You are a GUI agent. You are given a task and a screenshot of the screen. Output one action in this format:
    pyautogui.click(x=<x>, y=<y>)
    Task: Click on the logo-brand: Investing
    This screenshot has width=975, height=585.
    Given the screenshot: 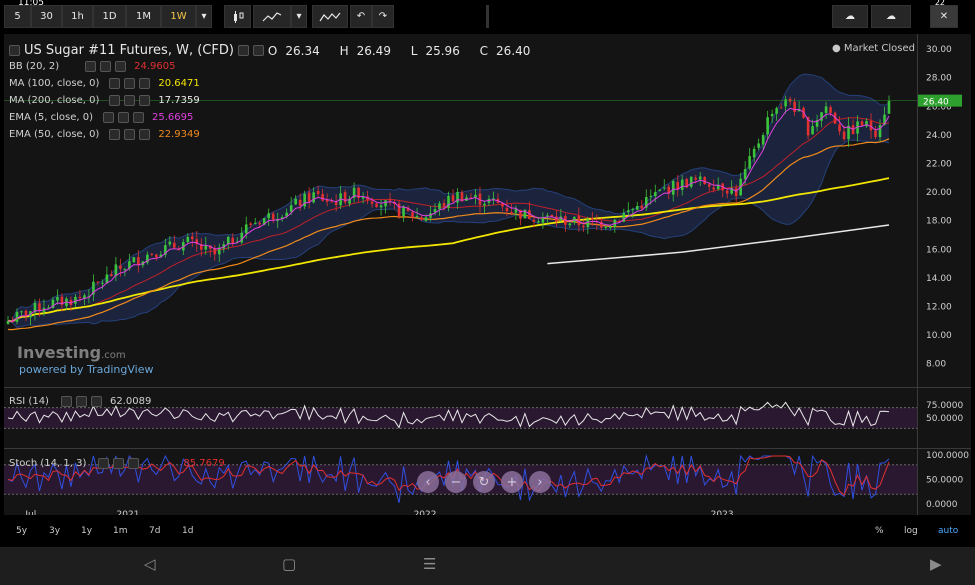 What is the action you would take?
    pyautogui.click(x=59, y=352)
    